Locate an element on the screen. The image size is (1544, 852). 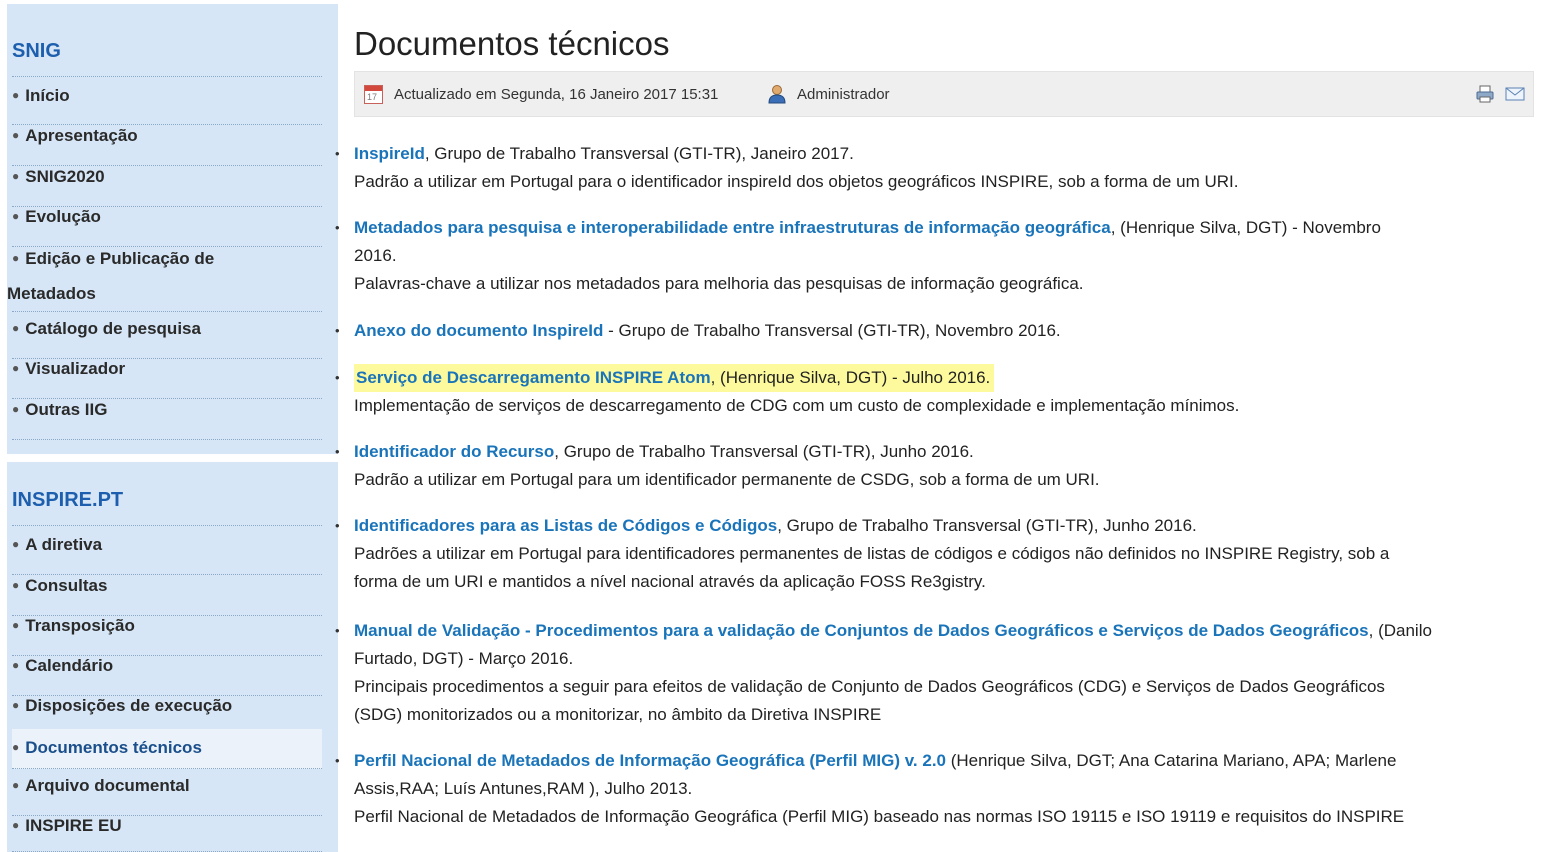
inspire-module-title: INSPIRE.PT is located at coordinates (68, 500).